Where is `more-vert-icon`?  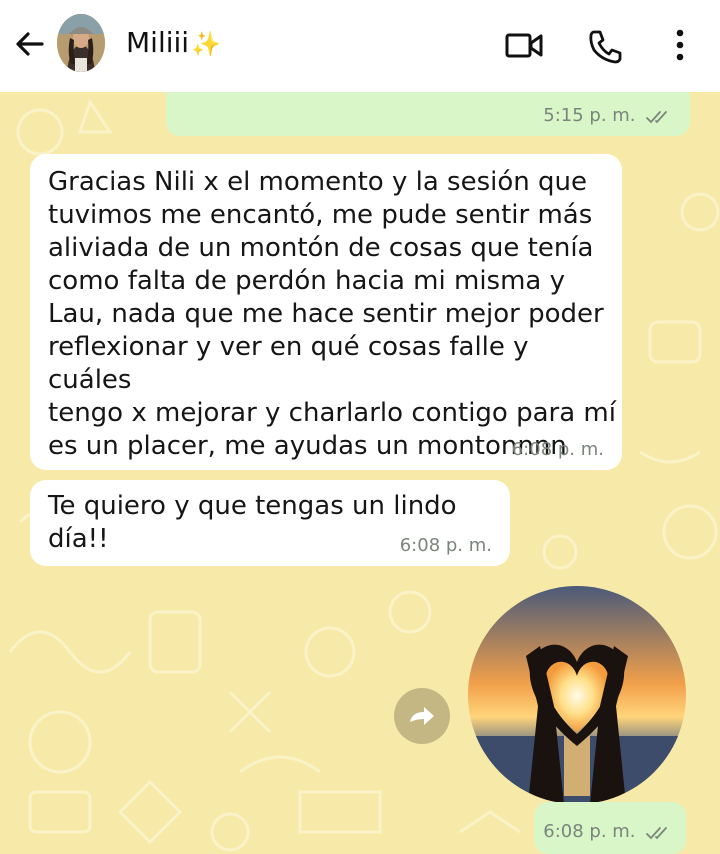
more-vert-icon is located at coordinates (680, 46).